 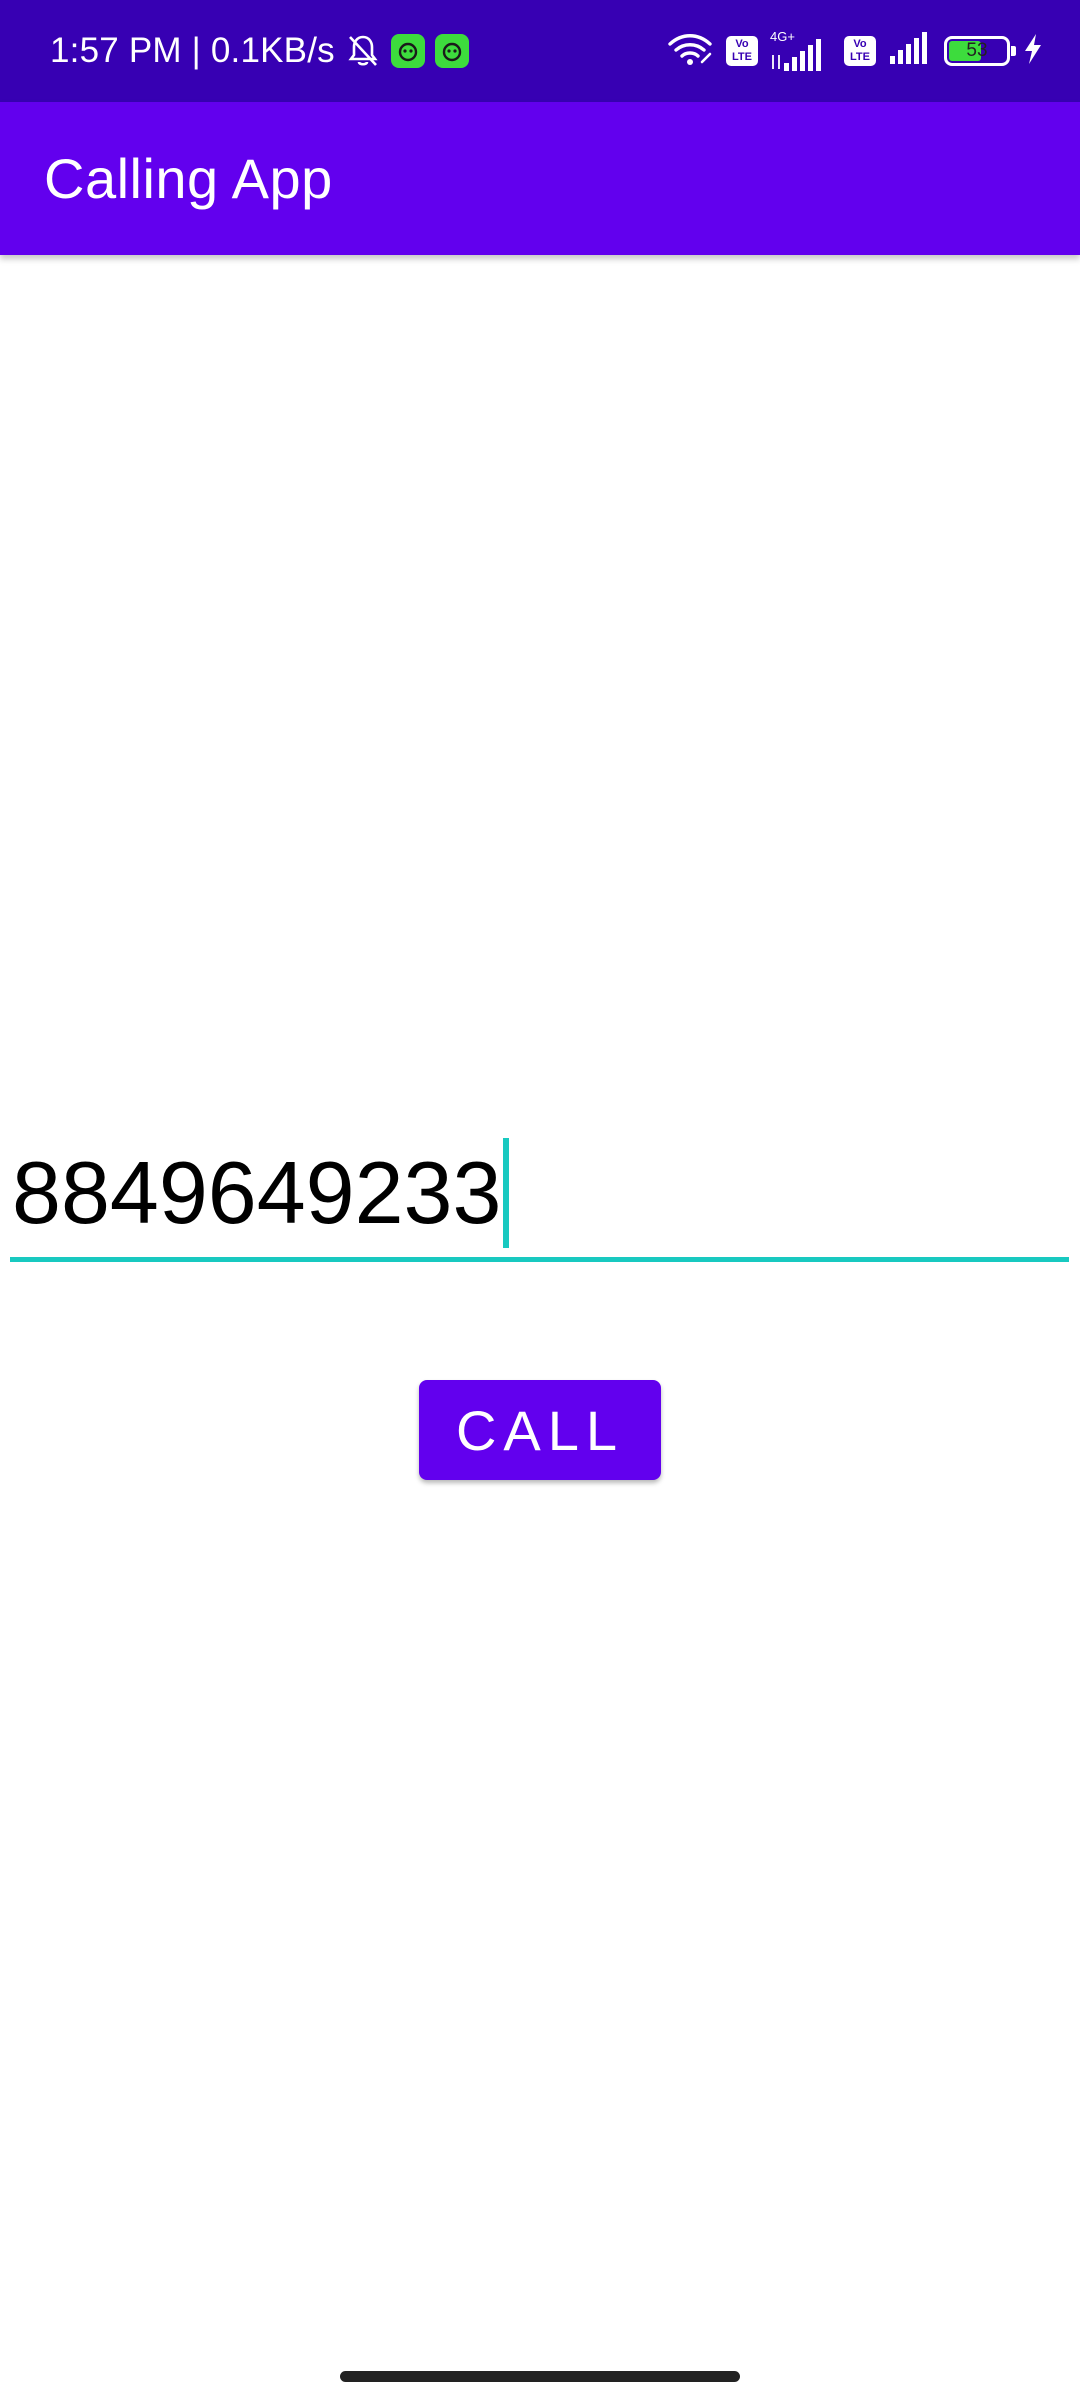 I want to click on signal-icon, so click(x=910, y=51).